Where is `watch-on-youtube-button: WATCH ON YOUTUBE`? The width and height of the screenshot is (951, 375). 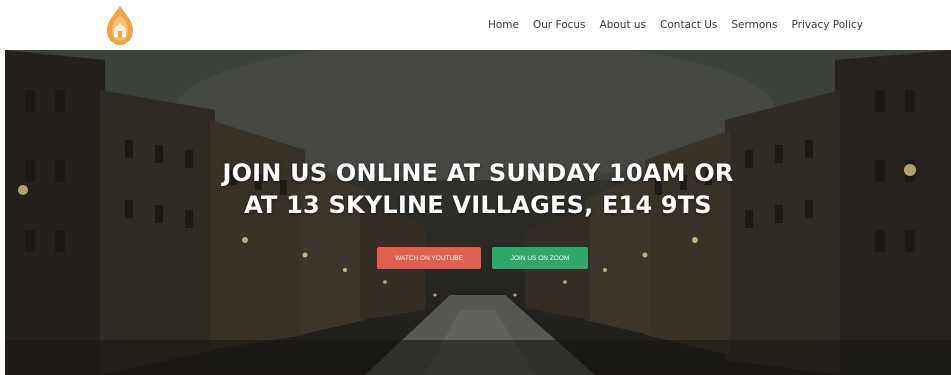 watch-on-youtube-button: WATCH ON YOUTUBE is located at coordinates (429, 258).